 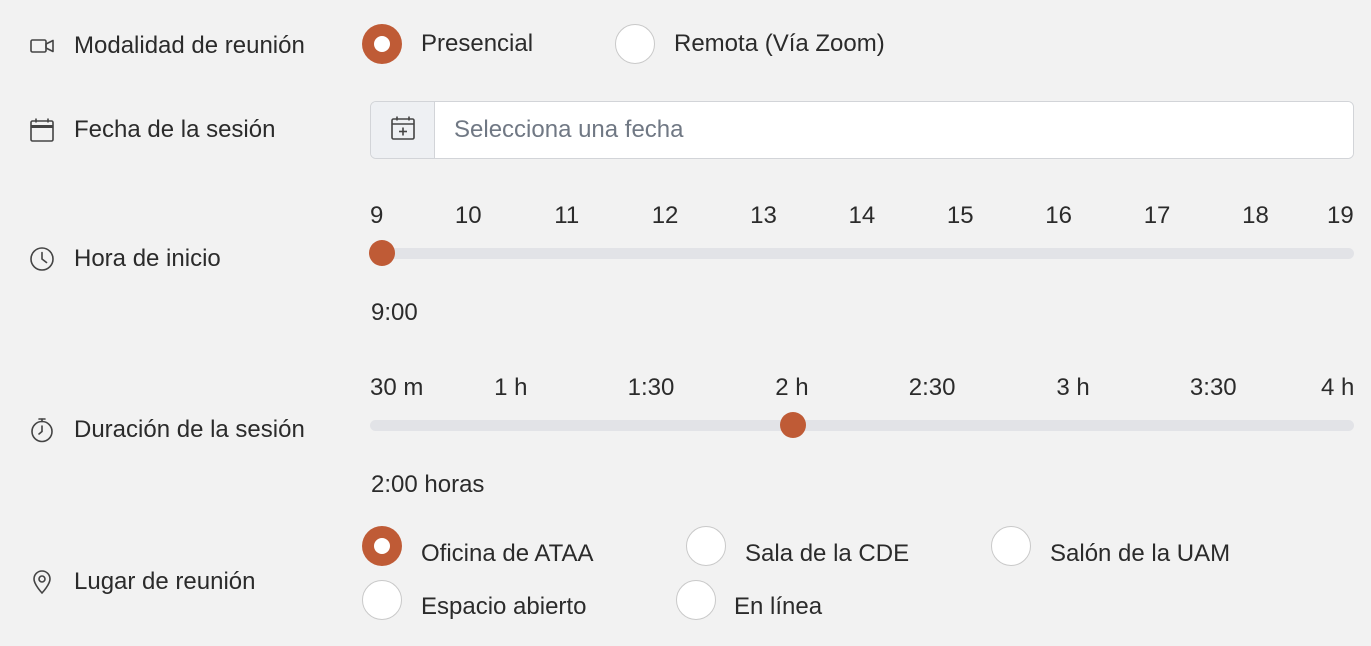 I want to click on duracion-tick-label: 3:30, so click(x=1213, y=387).